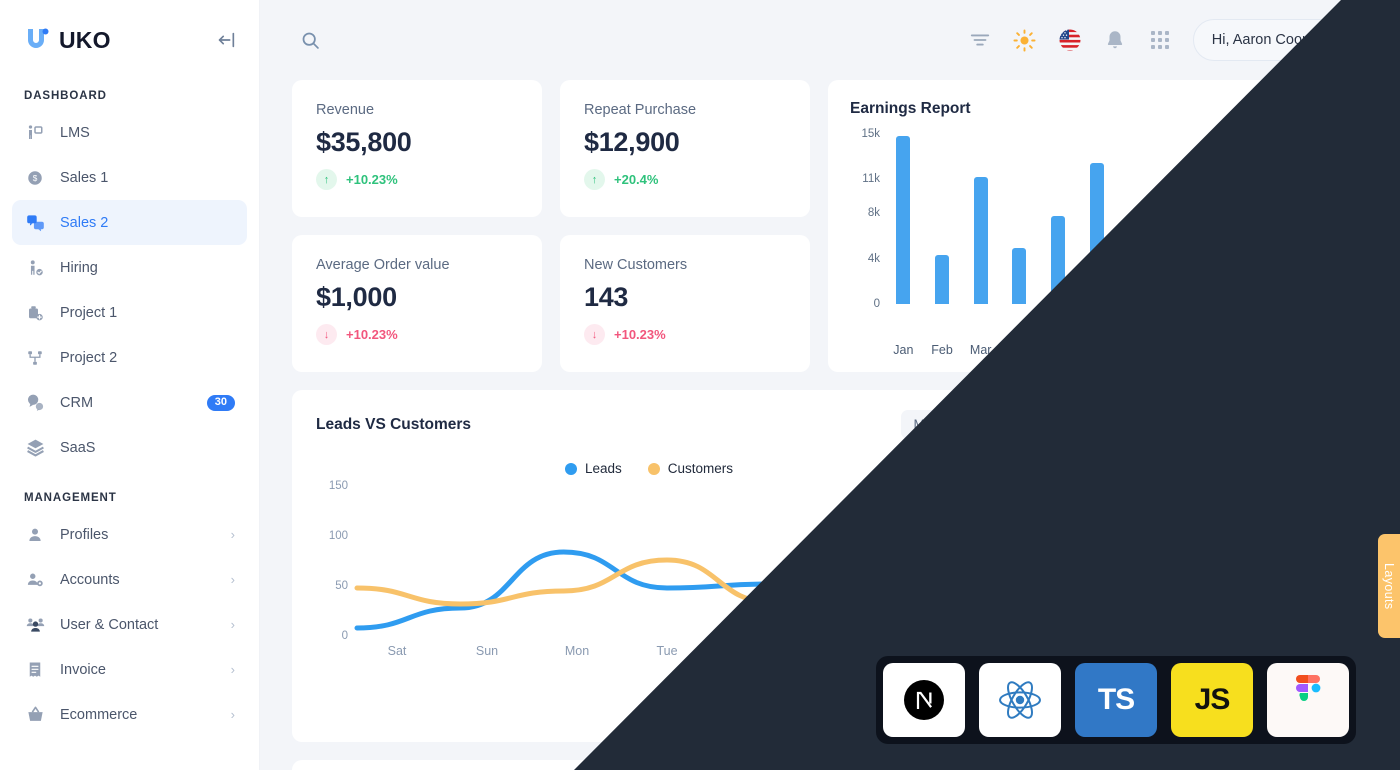 This screenshot has height=770, width=1400. I want to click on sidebar-item-label: Accounts, so click(90, 579).